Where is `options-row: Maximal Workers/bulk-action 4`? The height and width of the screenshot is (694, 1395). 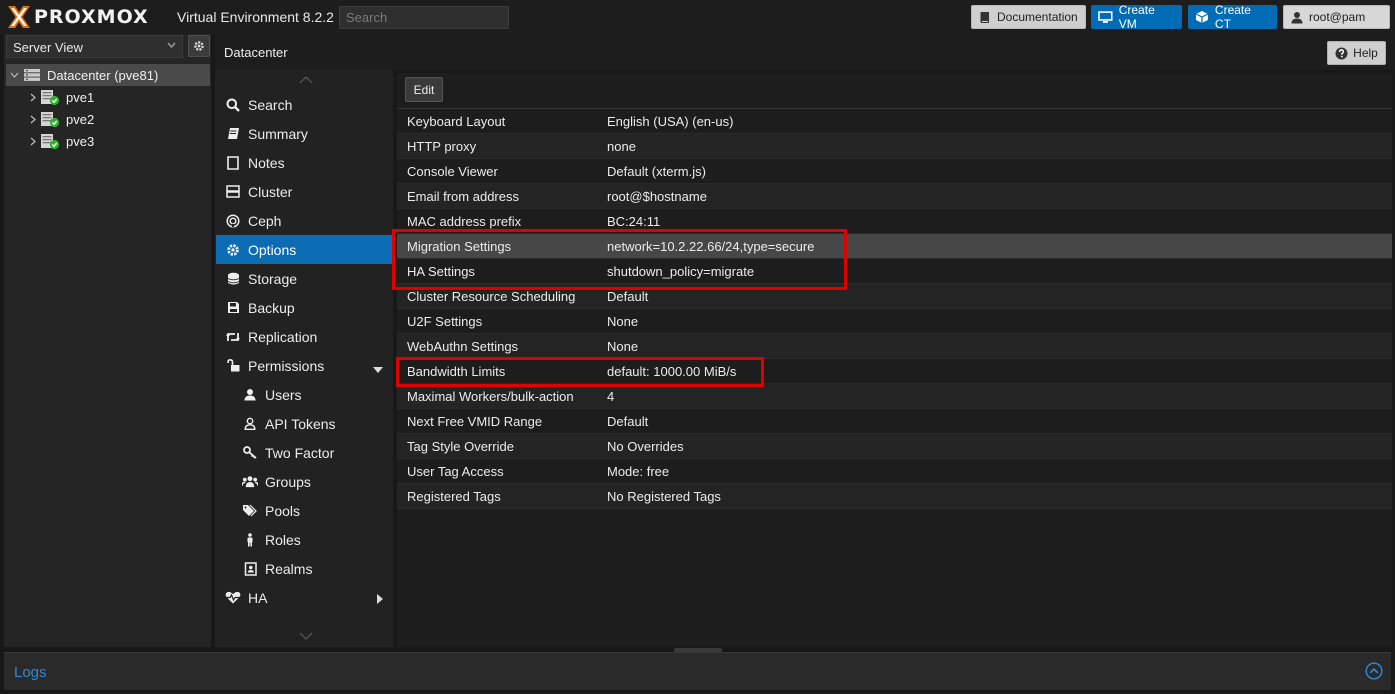 options-row: Maximal Workers/bulk-action 4 is located at coordinates (894, 396).